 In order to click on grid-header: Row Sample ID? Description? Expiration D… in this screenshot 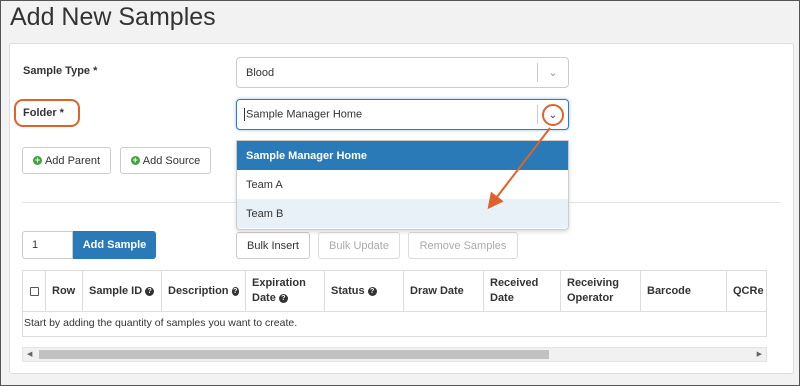, I will do `click(394, 291)`.